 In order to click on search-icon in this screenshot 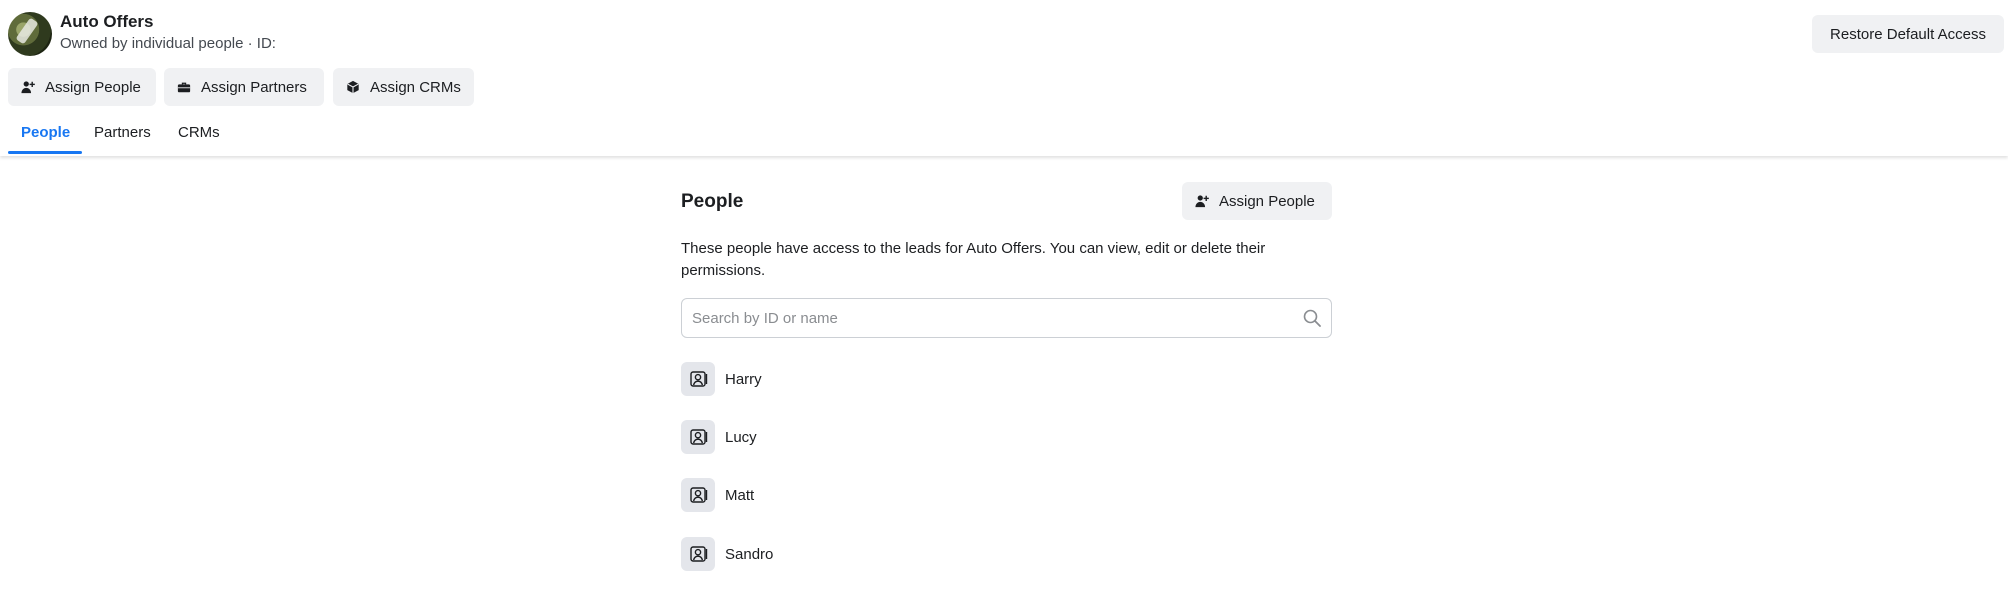, I will do `click(1312, 318)`.